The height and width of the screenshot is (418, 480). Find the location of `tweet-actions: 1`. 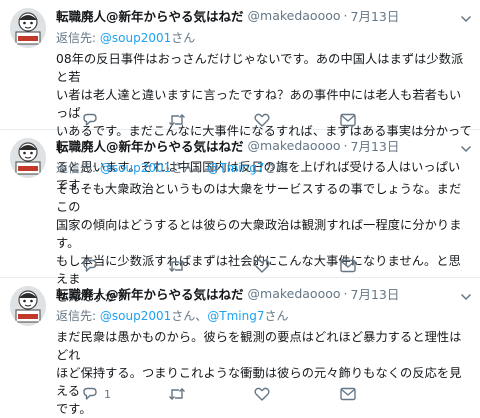

tweet-actions: 1 is located at coordinates (254, 394).